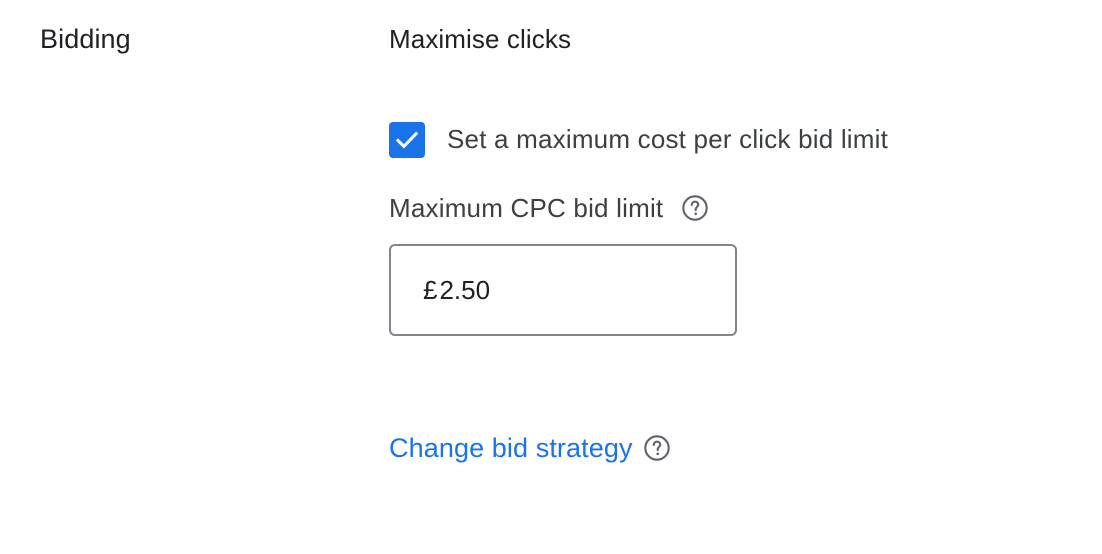  I want to click on change-bid-strategy-link: Change bid strategy, so click(511, 448).